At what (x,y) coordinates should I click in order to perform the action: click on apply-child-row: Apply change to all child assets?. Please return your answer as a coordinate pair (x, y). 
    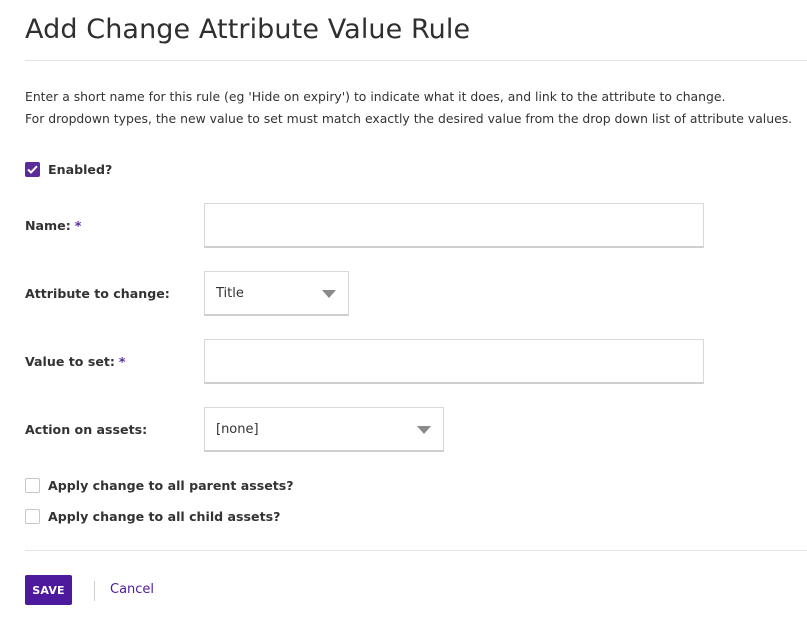
    Looking at the image, I should click on (152, 516).